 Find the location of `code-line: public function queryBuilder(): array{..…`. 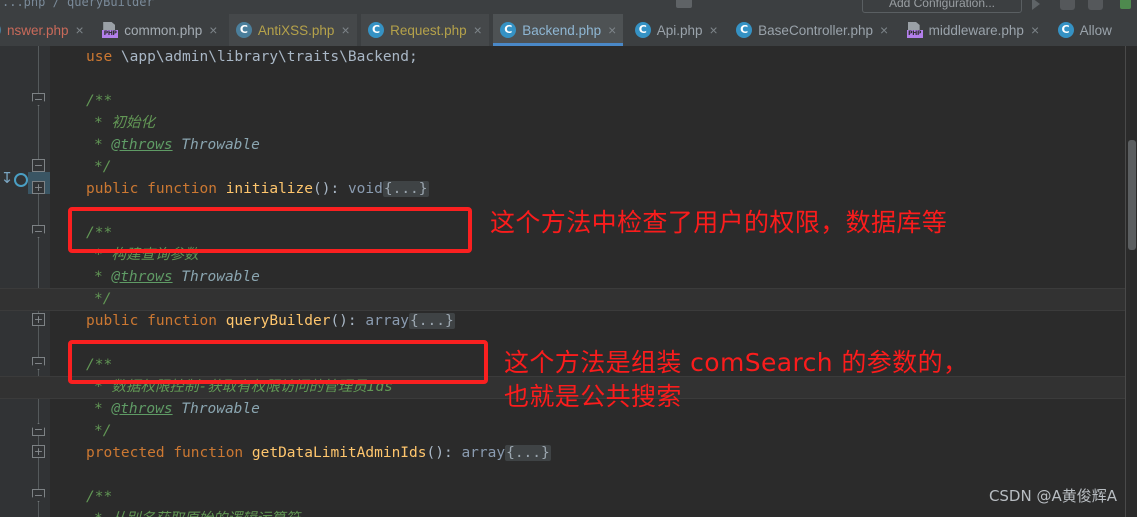

code-line: public function queryBuilder(): array{..… is located at coordinates (270, 321).